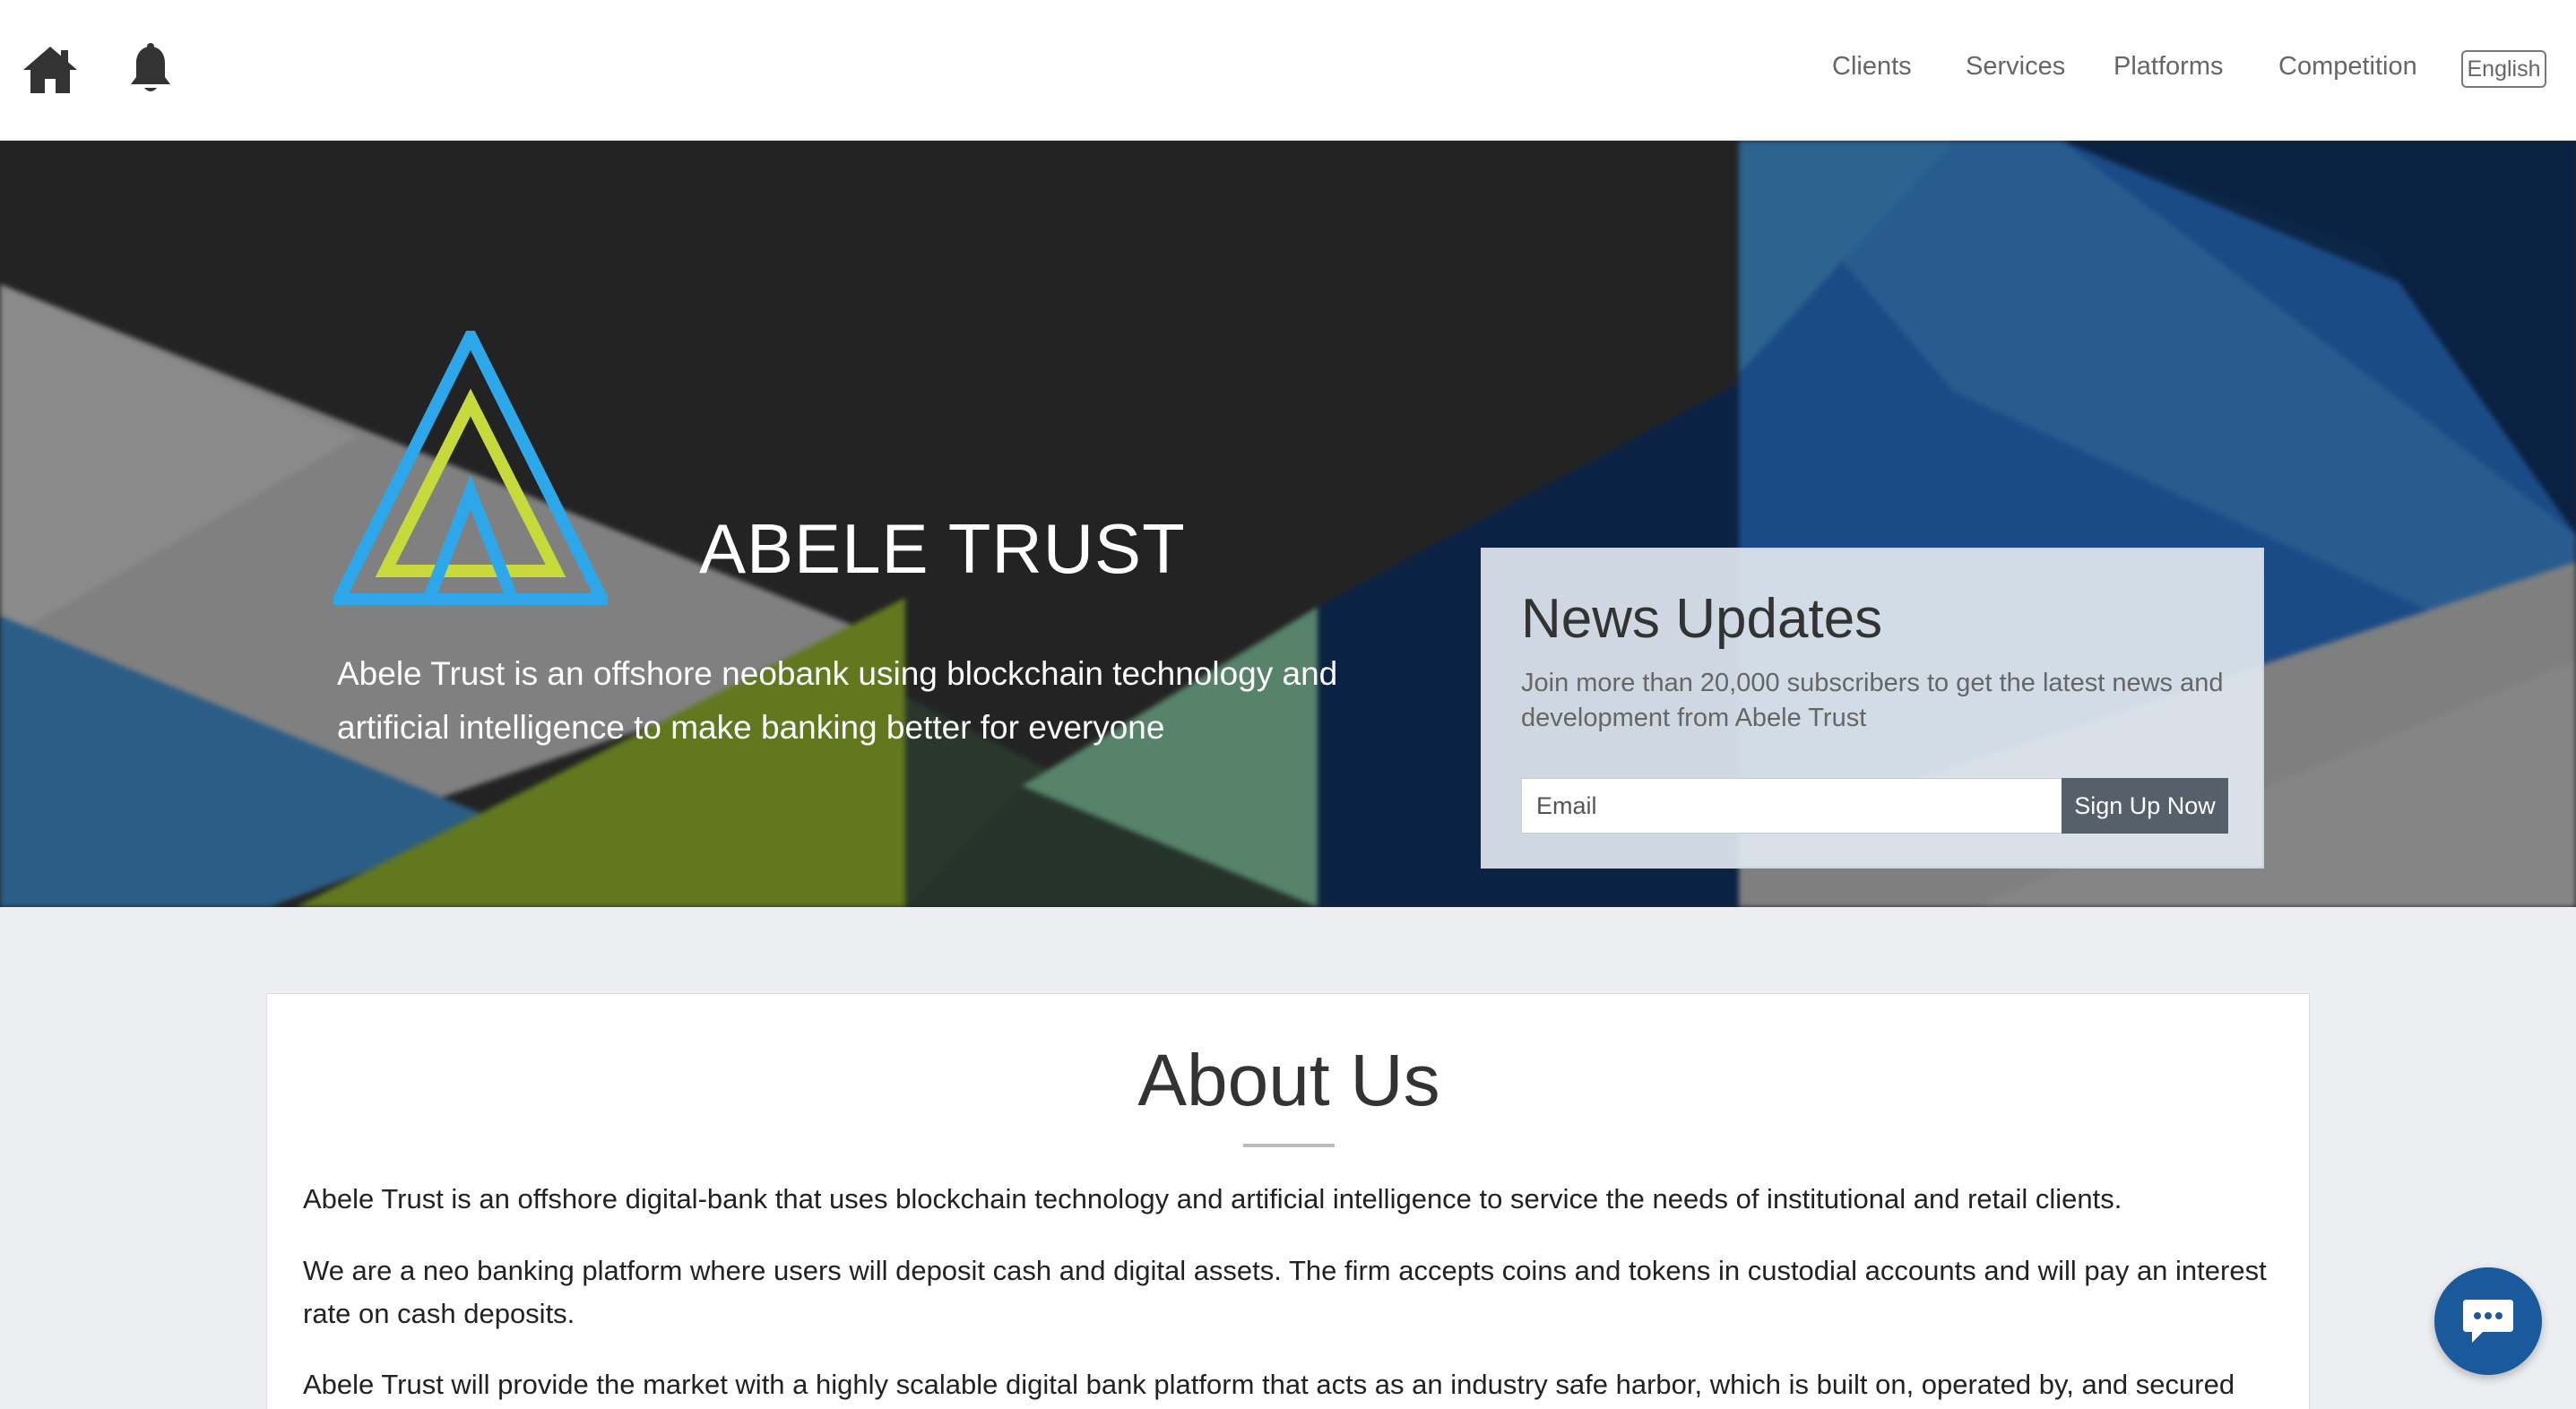  Describe the element at coordinates (1288, 1080) in the screenshot. I see `about-title: About Us` at that location.